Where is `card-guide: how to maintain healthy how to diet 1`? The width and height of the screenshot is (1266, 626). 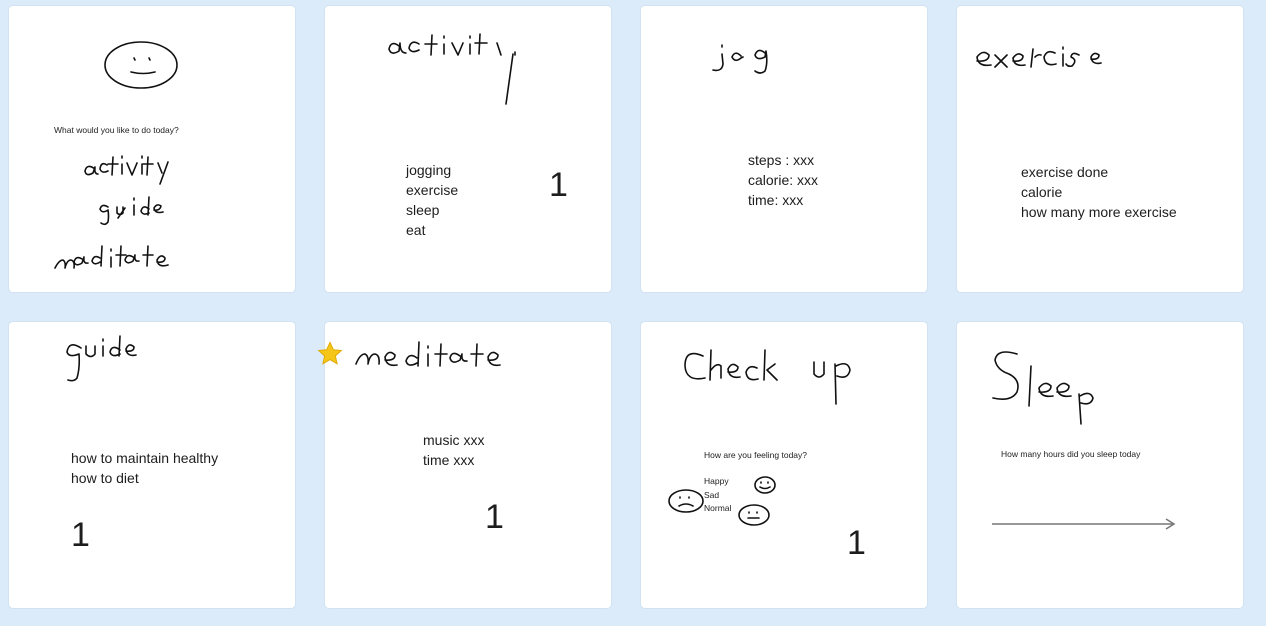
card-guide: how to maintain healthy how to diet 1 is located at coordinates (152, 465).